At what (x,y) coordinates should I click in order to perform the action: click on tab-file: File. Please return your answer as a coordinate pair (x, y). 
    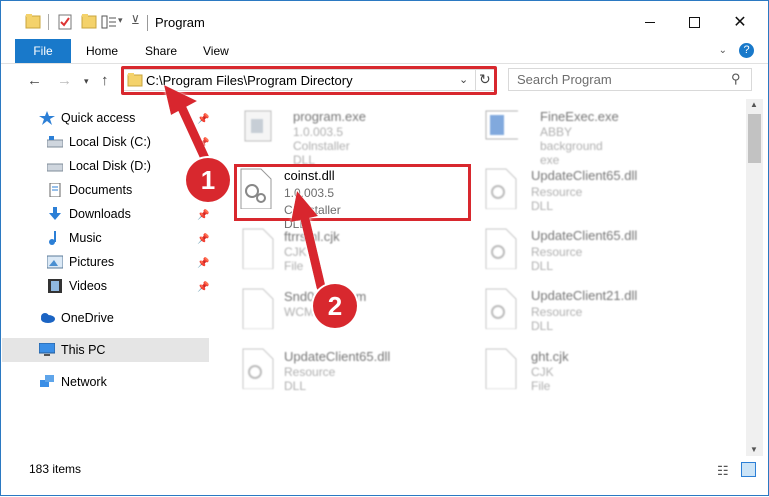
    Looking at the image, I should click on (43, 51).